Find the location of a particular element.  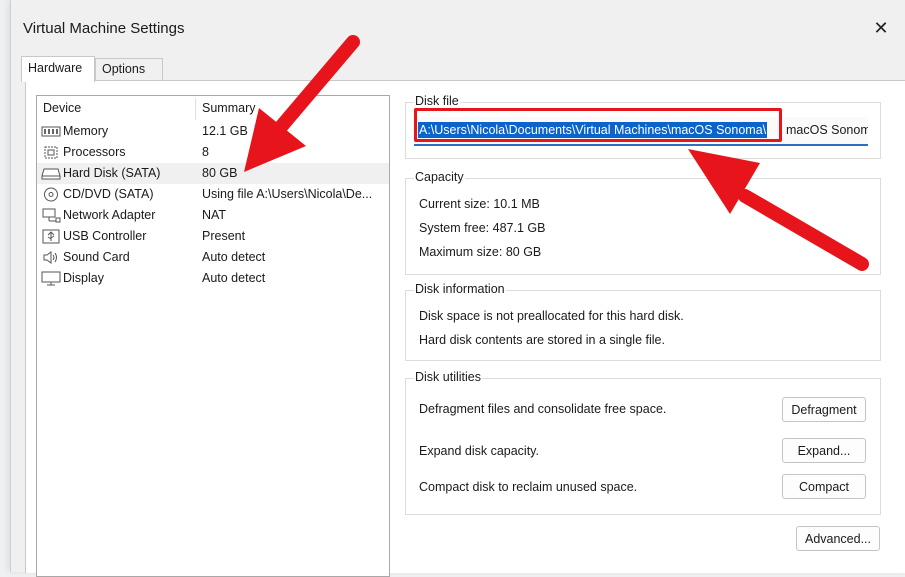

device-name: Display is located at coordinates (83, 278).